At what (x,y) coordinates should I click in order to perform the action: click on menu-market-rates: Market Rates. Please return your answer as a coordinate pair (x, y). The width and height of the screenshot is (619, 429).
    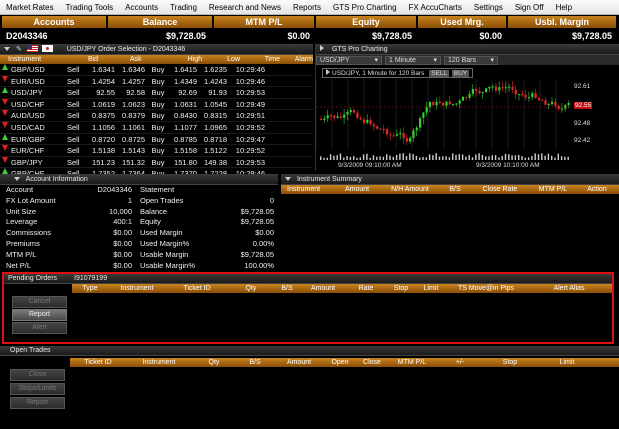
    Looking at the image, I should click on (30, 7).